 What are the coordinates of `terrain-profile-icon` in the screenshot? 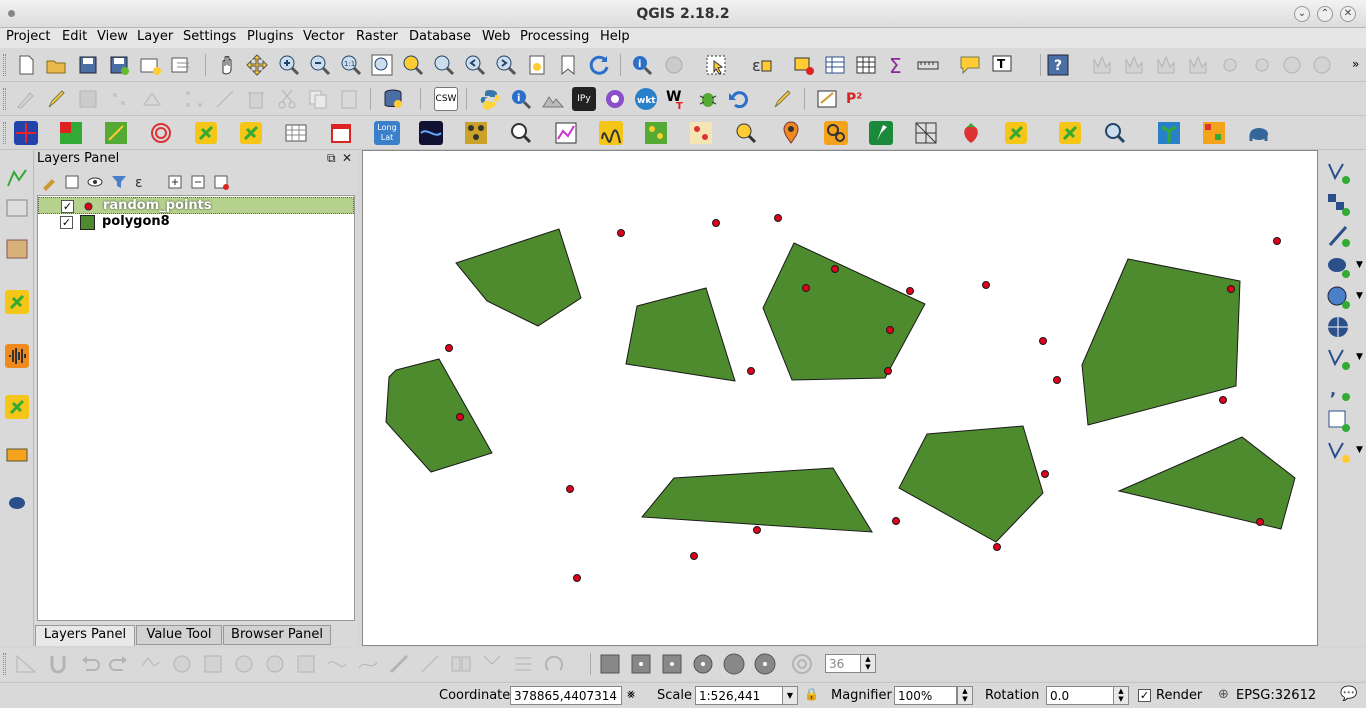 It's located at (553, 99).